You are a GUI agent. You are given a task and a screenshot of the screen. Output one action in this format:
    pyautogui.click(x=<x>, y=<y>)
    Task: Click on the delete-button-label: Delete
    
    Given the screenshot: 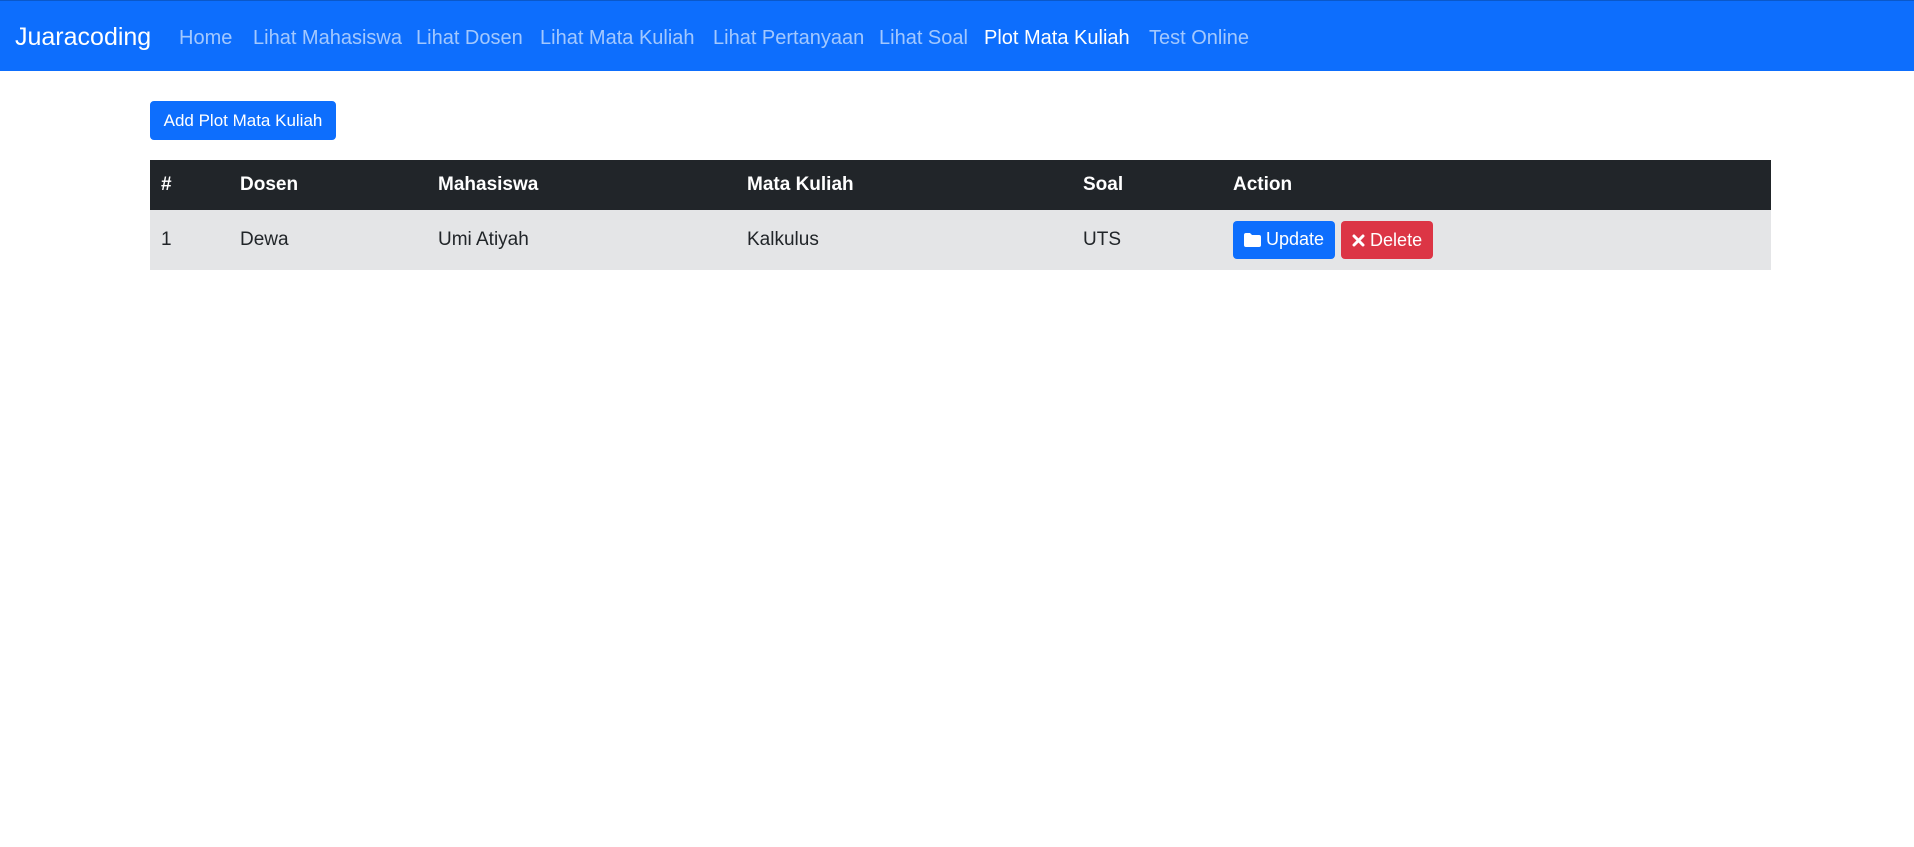 What is the action you would take?
    pyautogui.click(x=1396, y=239)
    